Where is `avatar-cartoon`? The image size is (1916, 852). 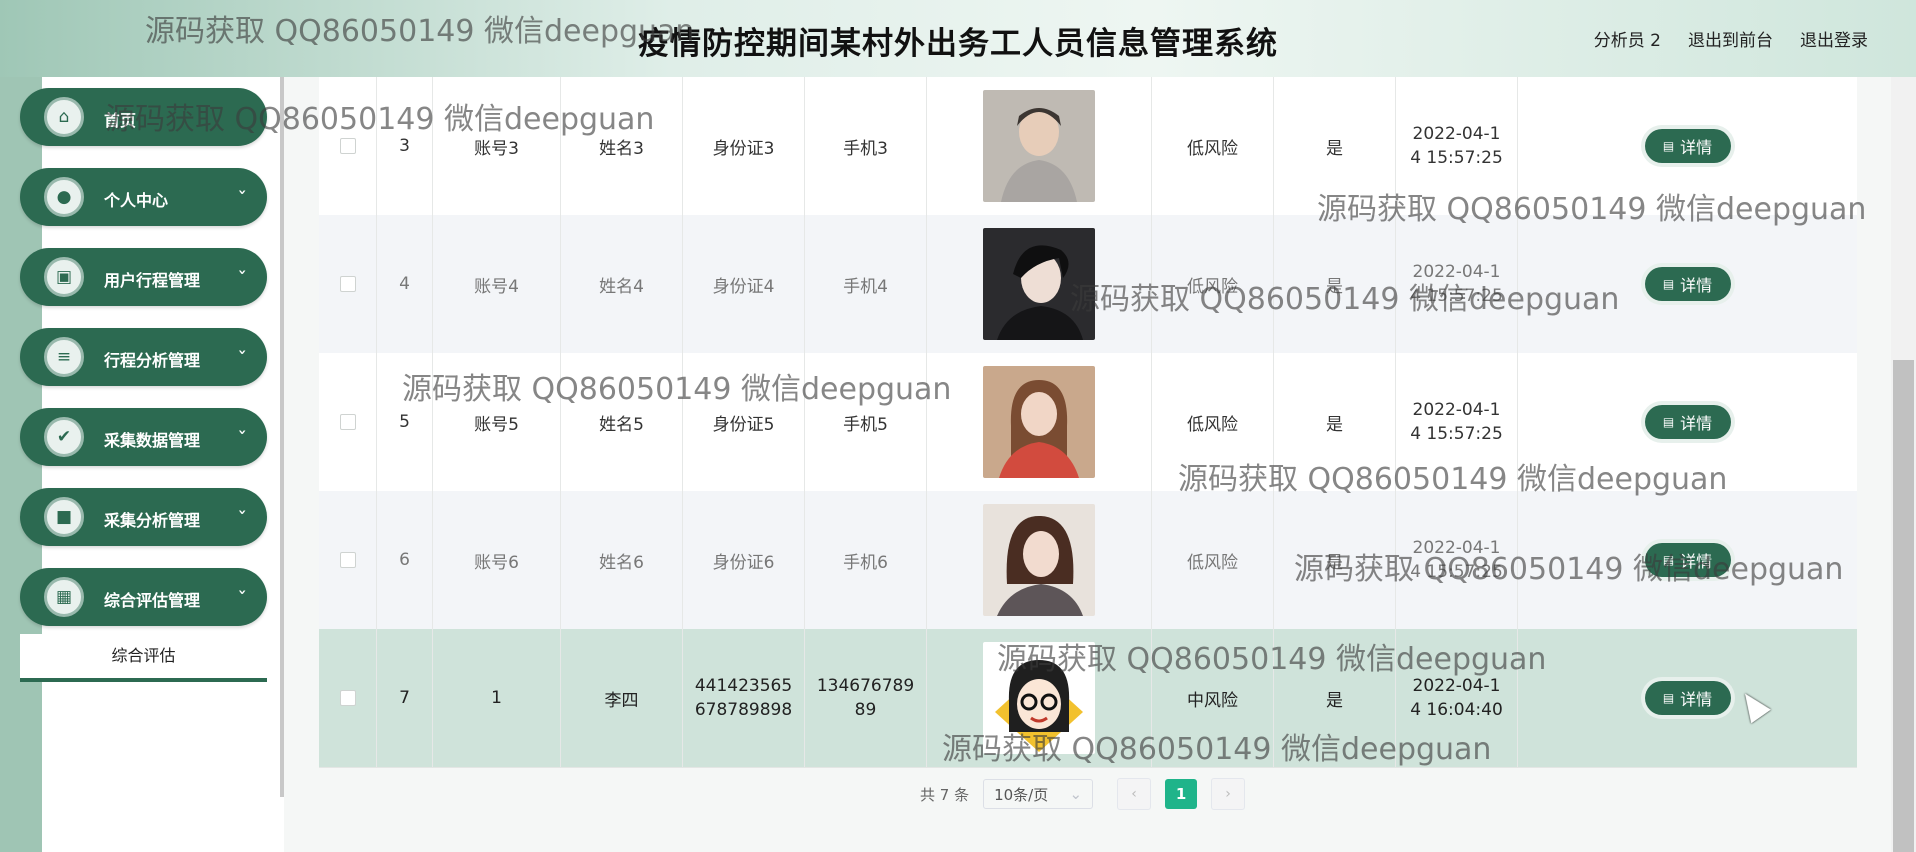
avatar-cartoon is located at coordinates (1039, 698).